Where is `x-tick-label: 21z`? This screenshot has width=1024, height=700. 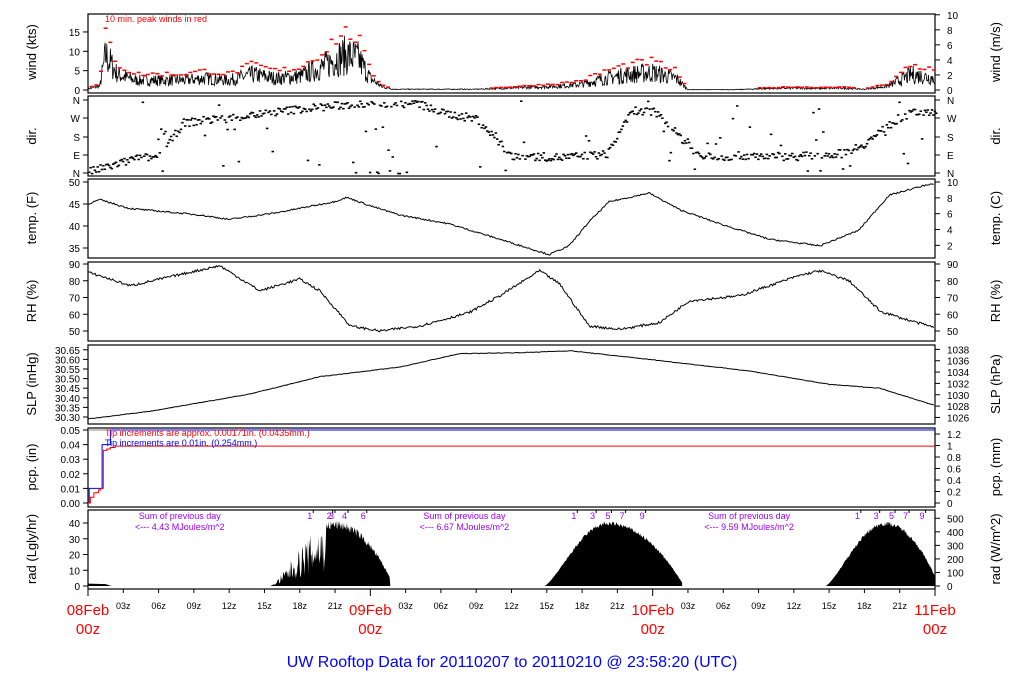
x-tick-label: 21z is located at coordinates (617, 606).